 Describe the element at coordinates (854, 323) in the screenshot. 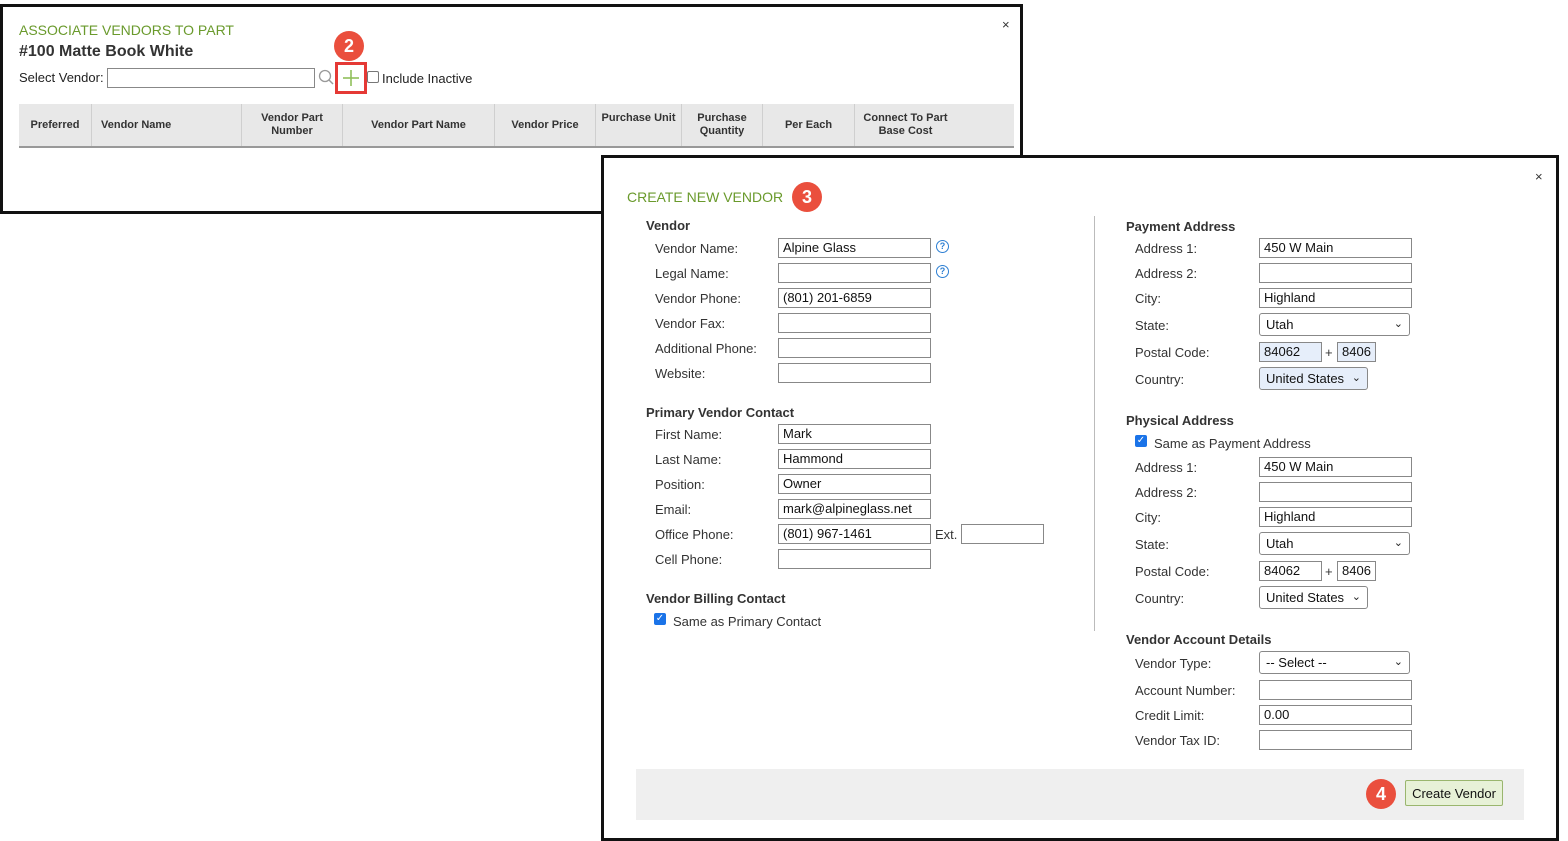

I see `vendor-fax-input` at that location.